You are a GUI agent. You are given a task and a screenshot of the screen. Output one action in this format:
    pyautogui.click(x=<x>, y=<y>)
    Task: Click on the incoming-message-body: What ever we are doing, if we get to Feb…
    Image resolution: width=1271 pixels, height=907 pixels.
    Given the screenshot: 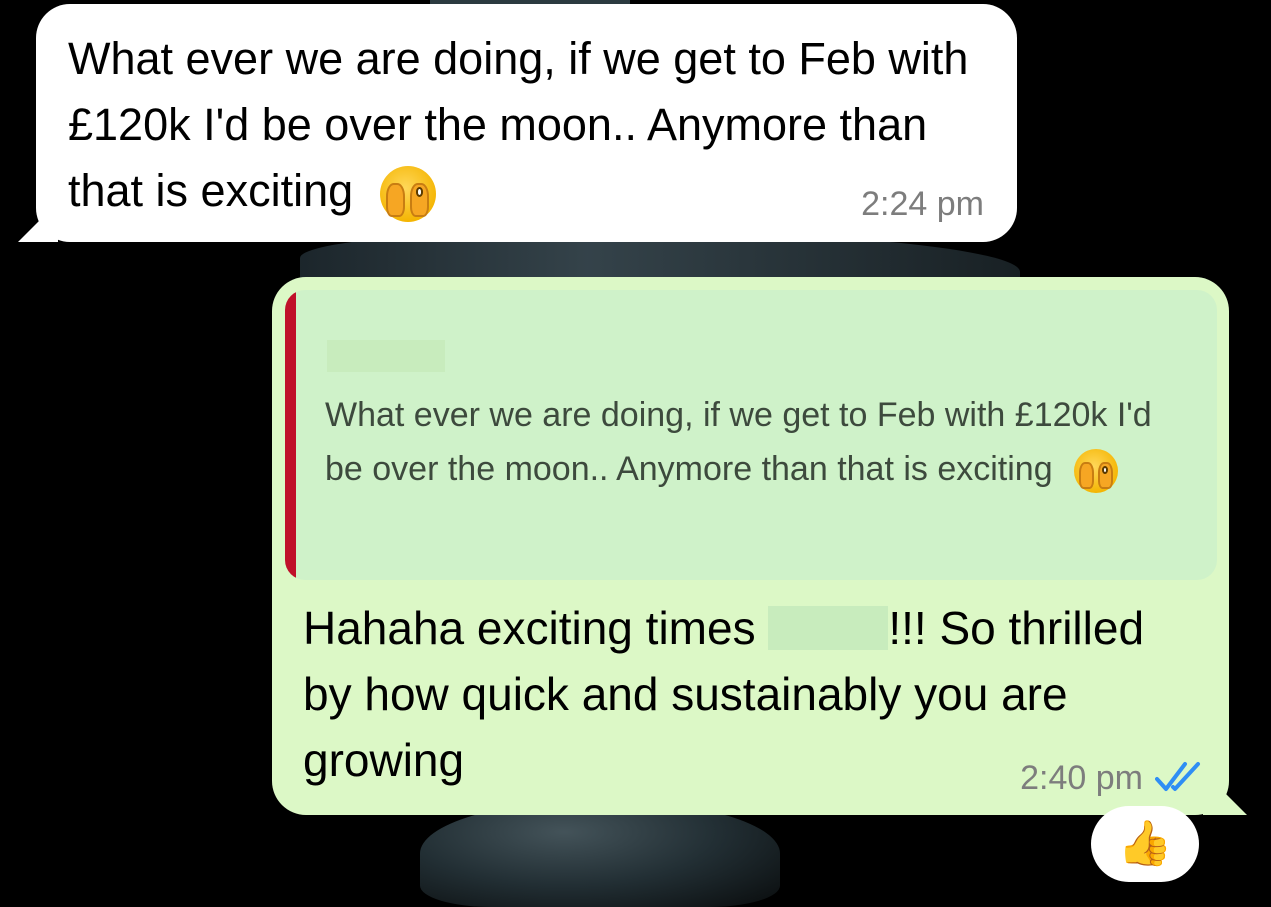 What is the action you would take?
    pyautogui.click(x=518, y=124)
    